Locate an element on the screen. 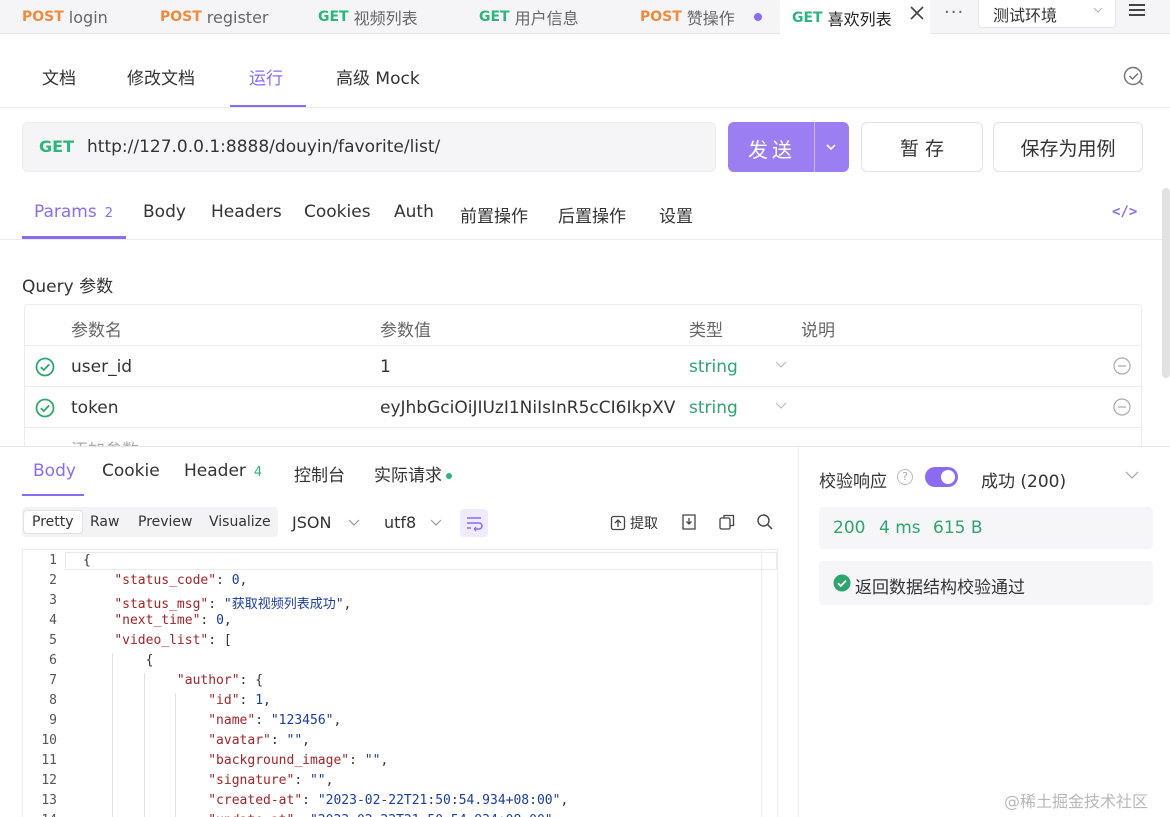  tab-headers: Headers is located at coordinates (246, 212).